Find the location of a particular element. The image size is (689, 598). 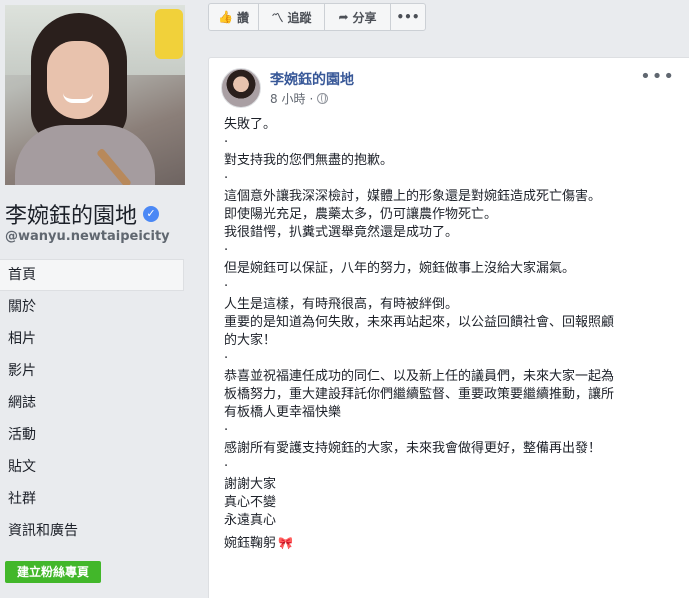

post-line: 謝謝大家 is located at coordinates (250, 484).